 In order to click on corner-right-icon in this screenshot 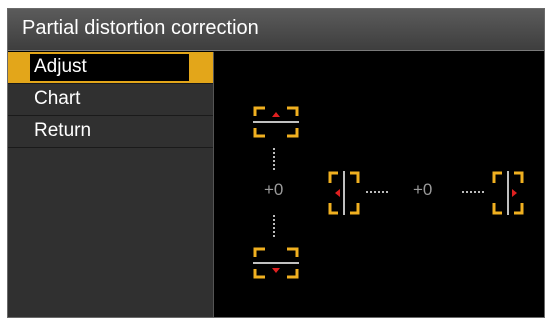, I will do `click(508, 193)`.